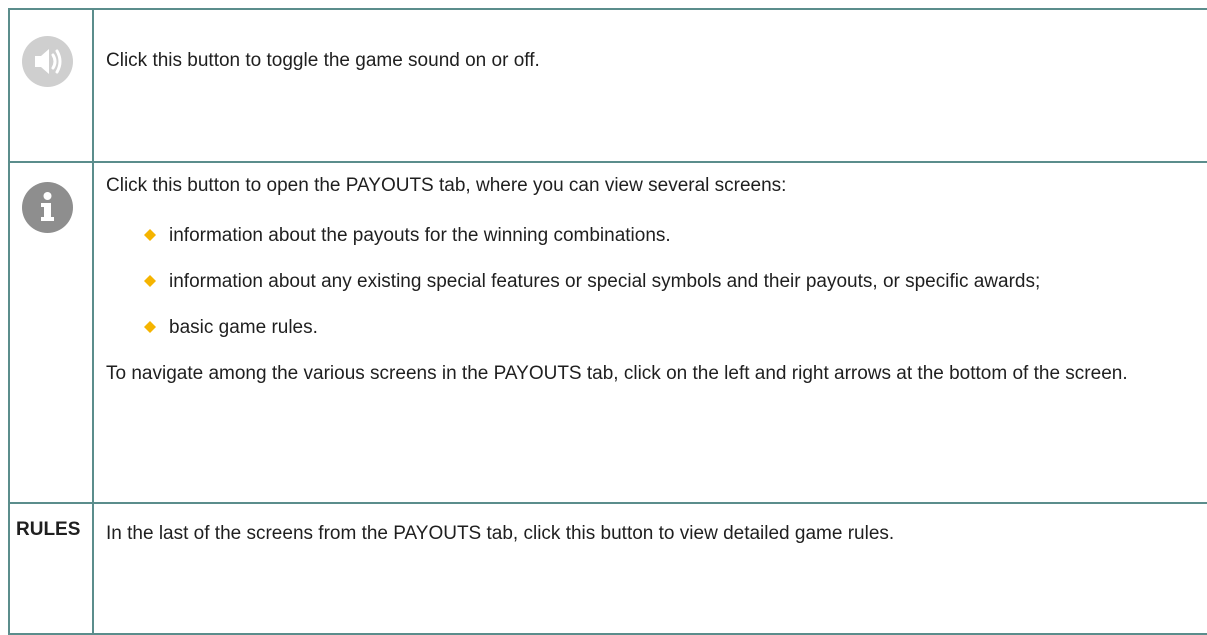 The width and height of the screenshot is (1207, 635). What do you see at coordinates (47, 61) in the screenshot?
I see `speaker-icon` at bounding box center [47, 61].